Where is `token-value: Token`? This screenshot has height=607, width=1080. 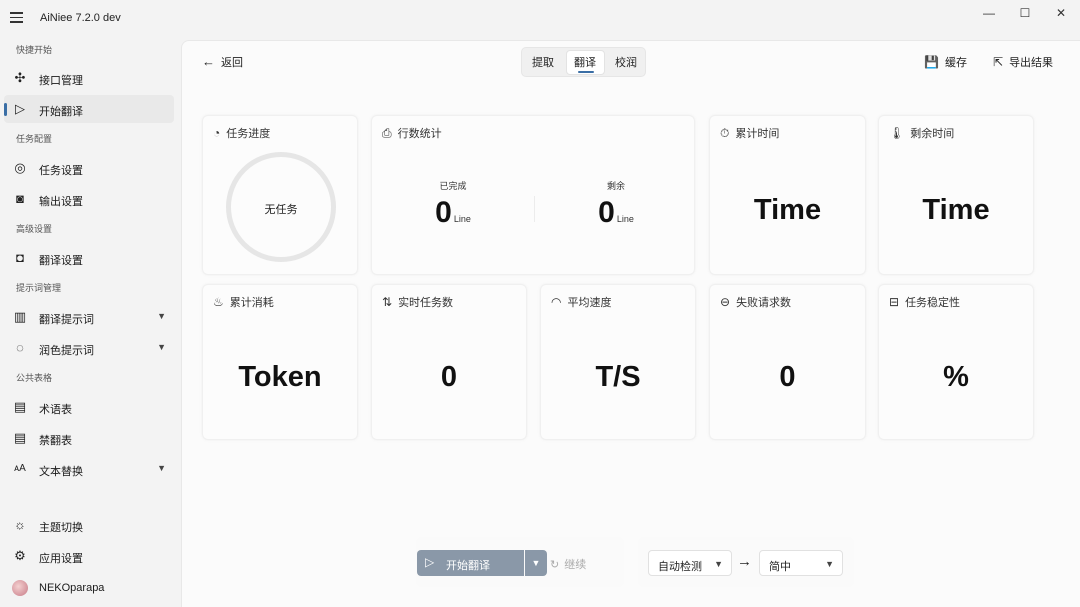
token-value: Token is located at coordinates (280, 377).